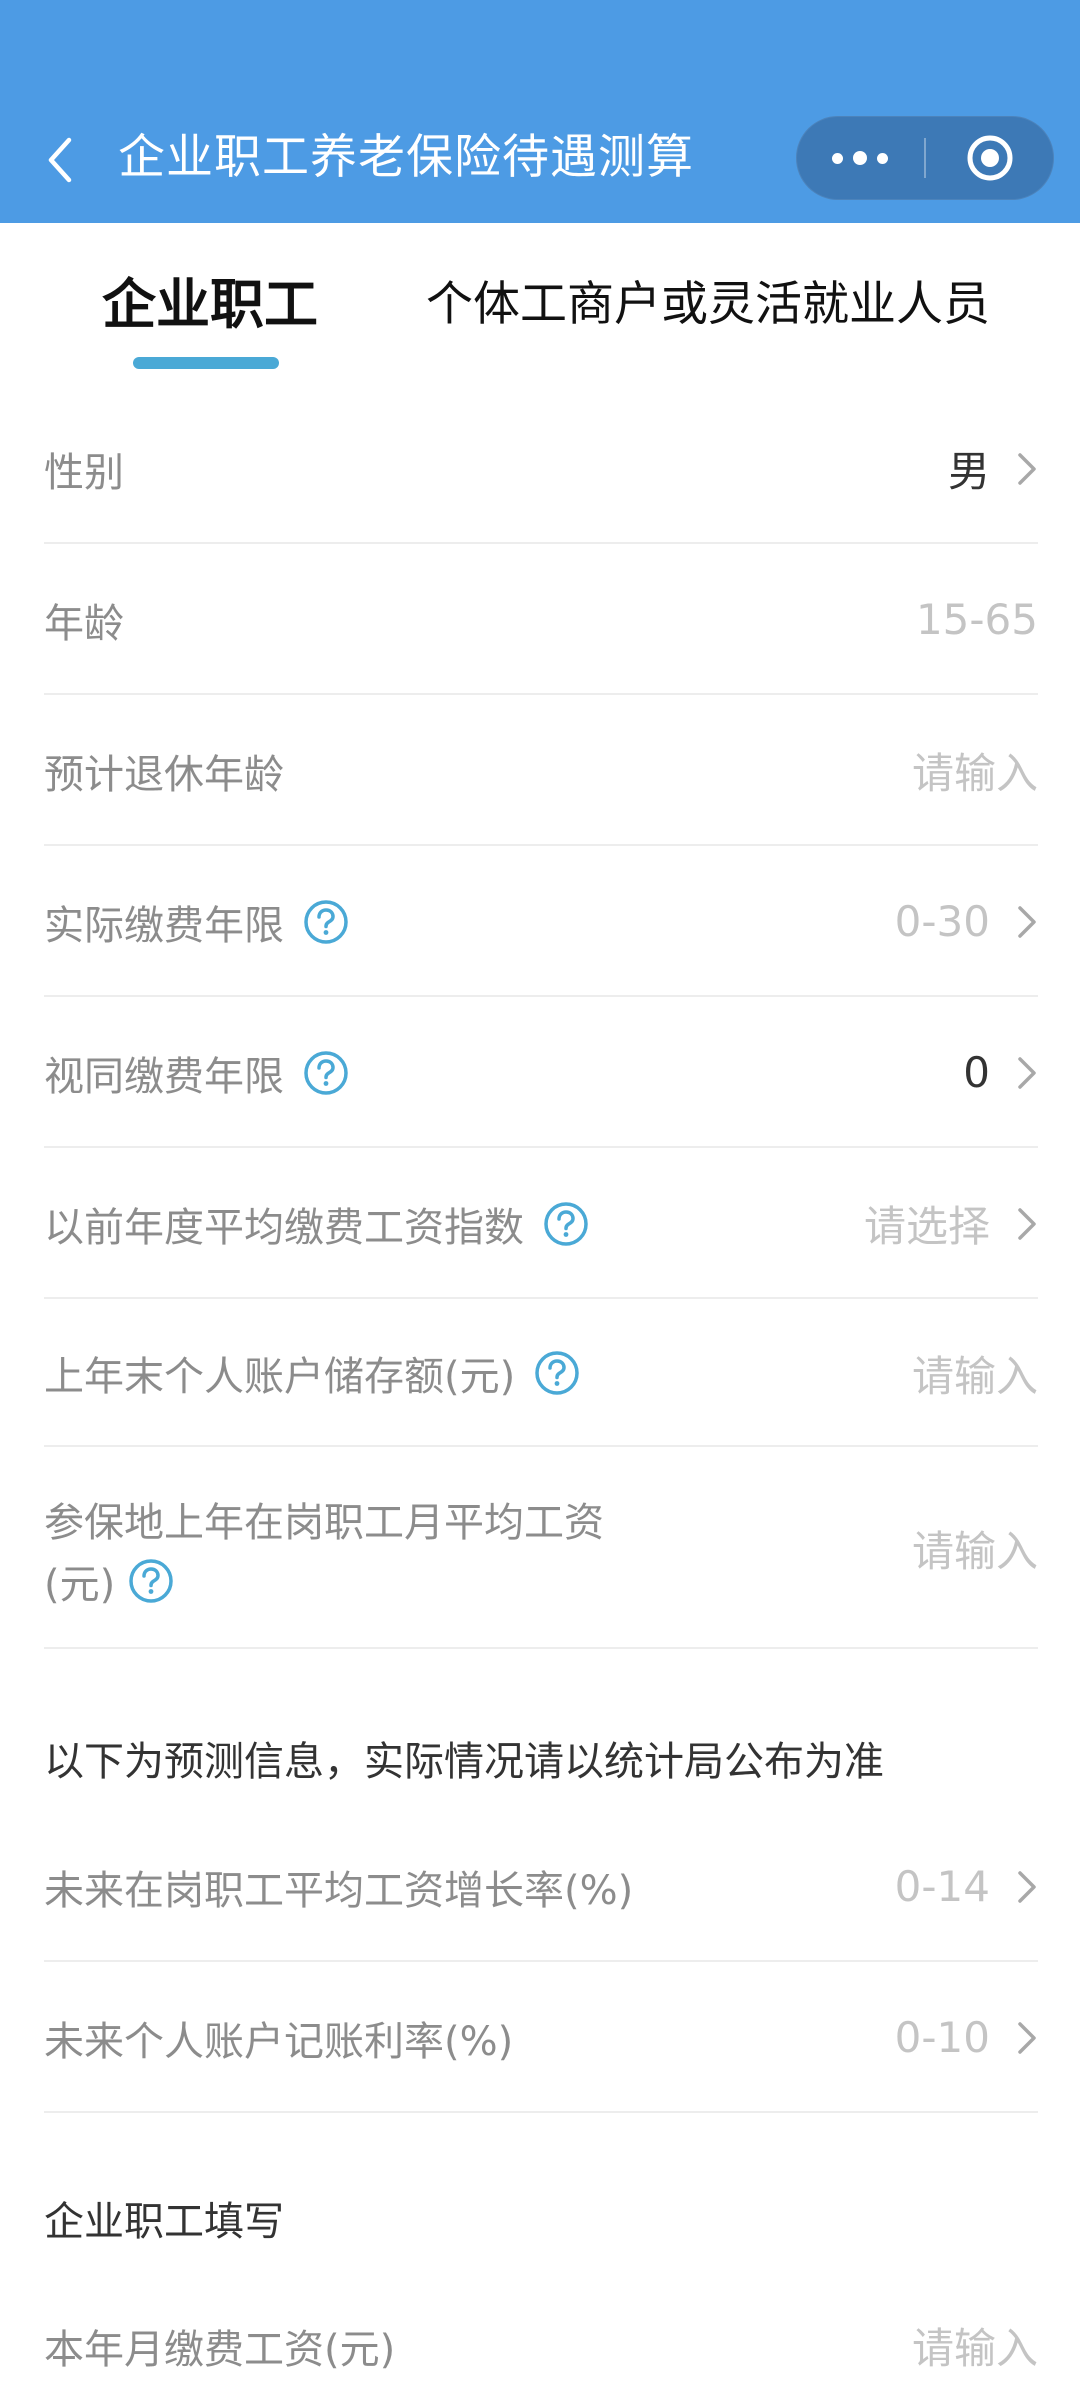 The image size is (1080, 2400). Describe the element at coordinates (974, 1376) in the screenshot. I see `account-balance-placeholder: 请输入` at that location.